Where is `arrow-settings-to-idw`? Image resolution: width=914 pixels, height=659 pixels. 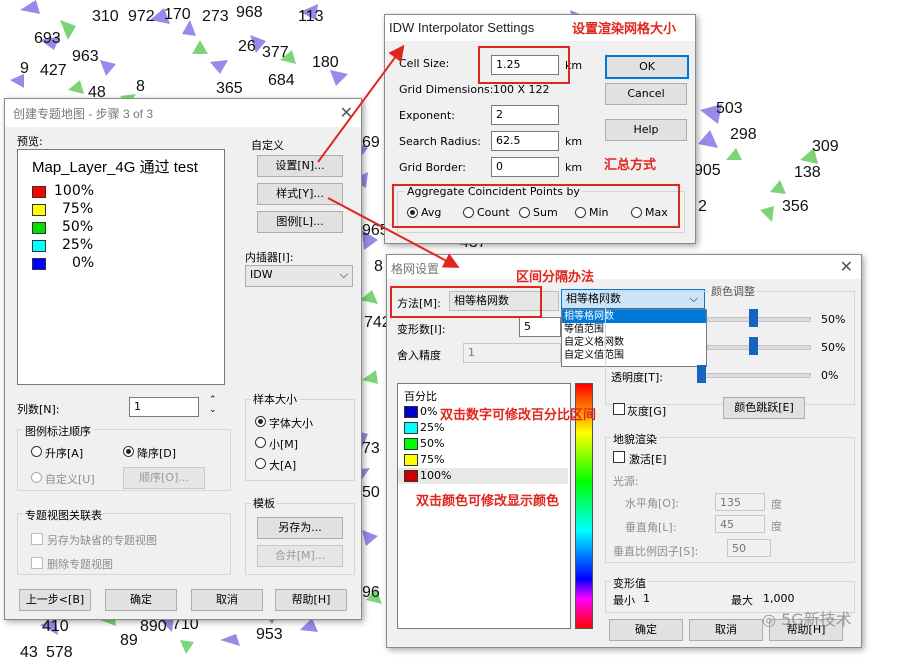 arrow-settings-to-idw is located at coordinates (361, 103).